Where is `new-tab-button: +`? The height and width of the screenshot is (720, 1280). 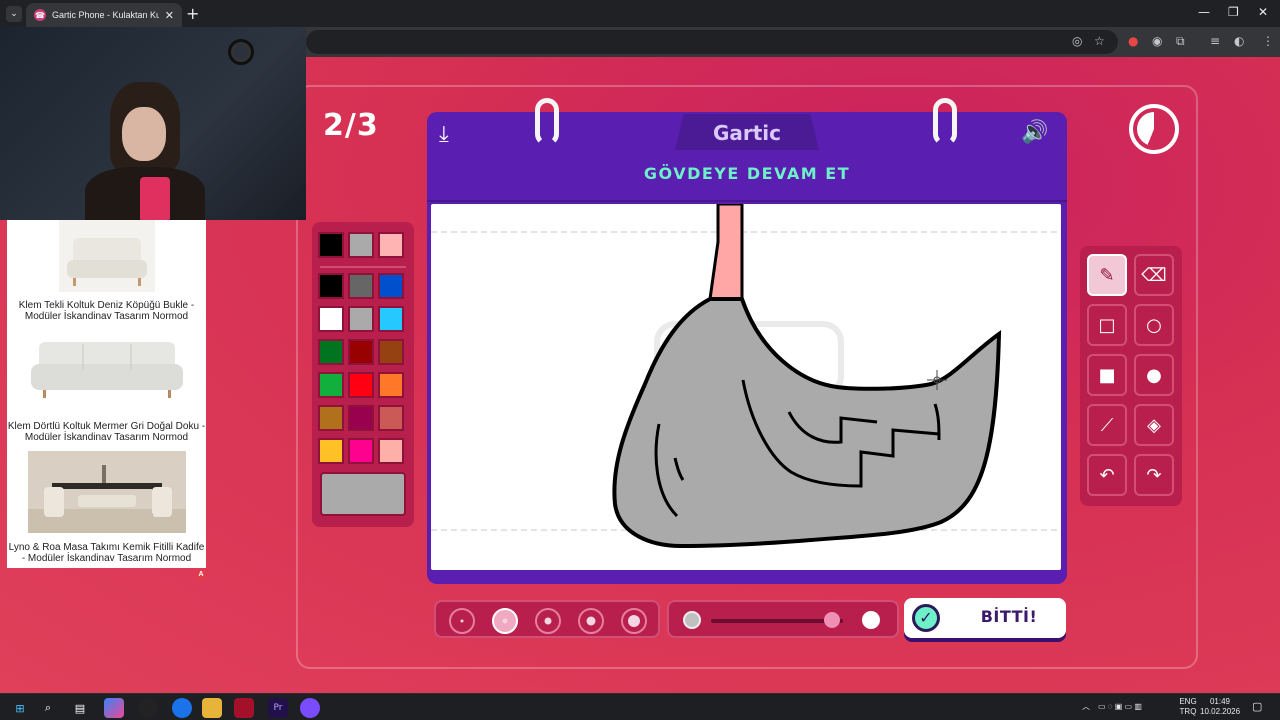
new-tab-button: + is located at coordinates (192, 13).